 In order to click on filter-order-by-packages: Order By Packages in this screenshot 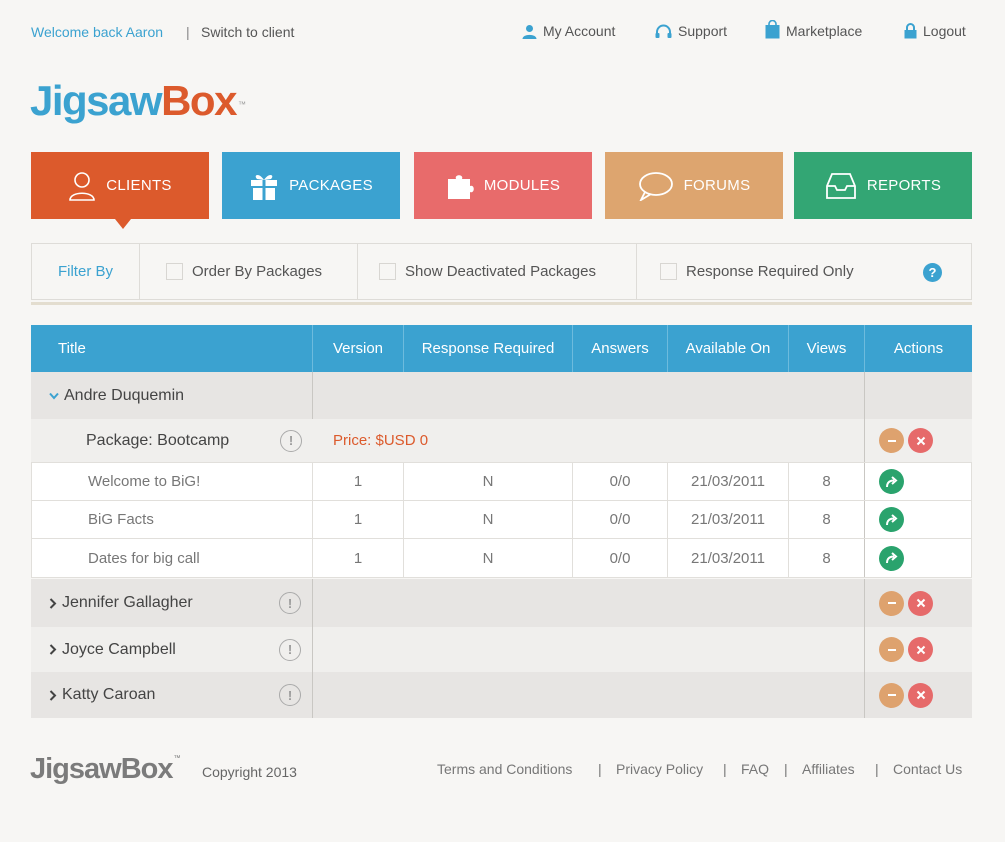, I will do `click(249, 271)`.